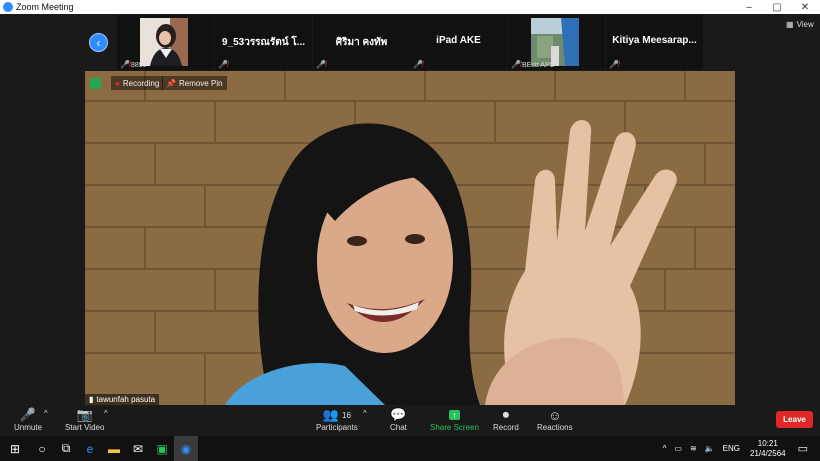 The height and width of the screenshot is (461, 820). I want to click on participant-label: BEstt APS, so click(538, 65).